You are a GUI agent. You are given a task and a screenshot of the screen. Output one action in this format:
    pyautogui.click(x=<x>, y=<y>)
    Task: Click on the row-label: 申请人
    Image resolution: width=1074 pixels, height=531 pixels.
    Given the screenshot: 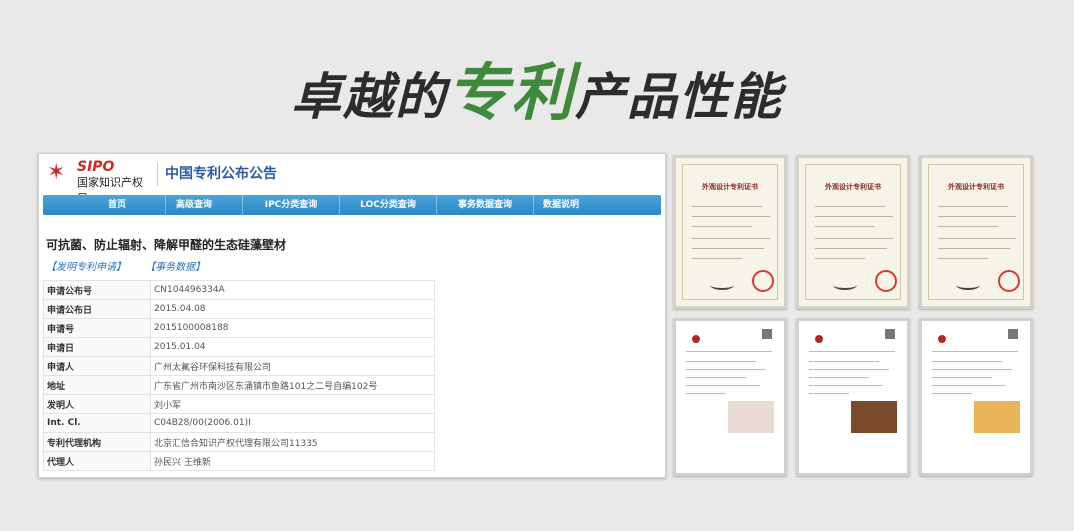 What is the action you would take?
    pyautogui.click(x=97, y=366)
    